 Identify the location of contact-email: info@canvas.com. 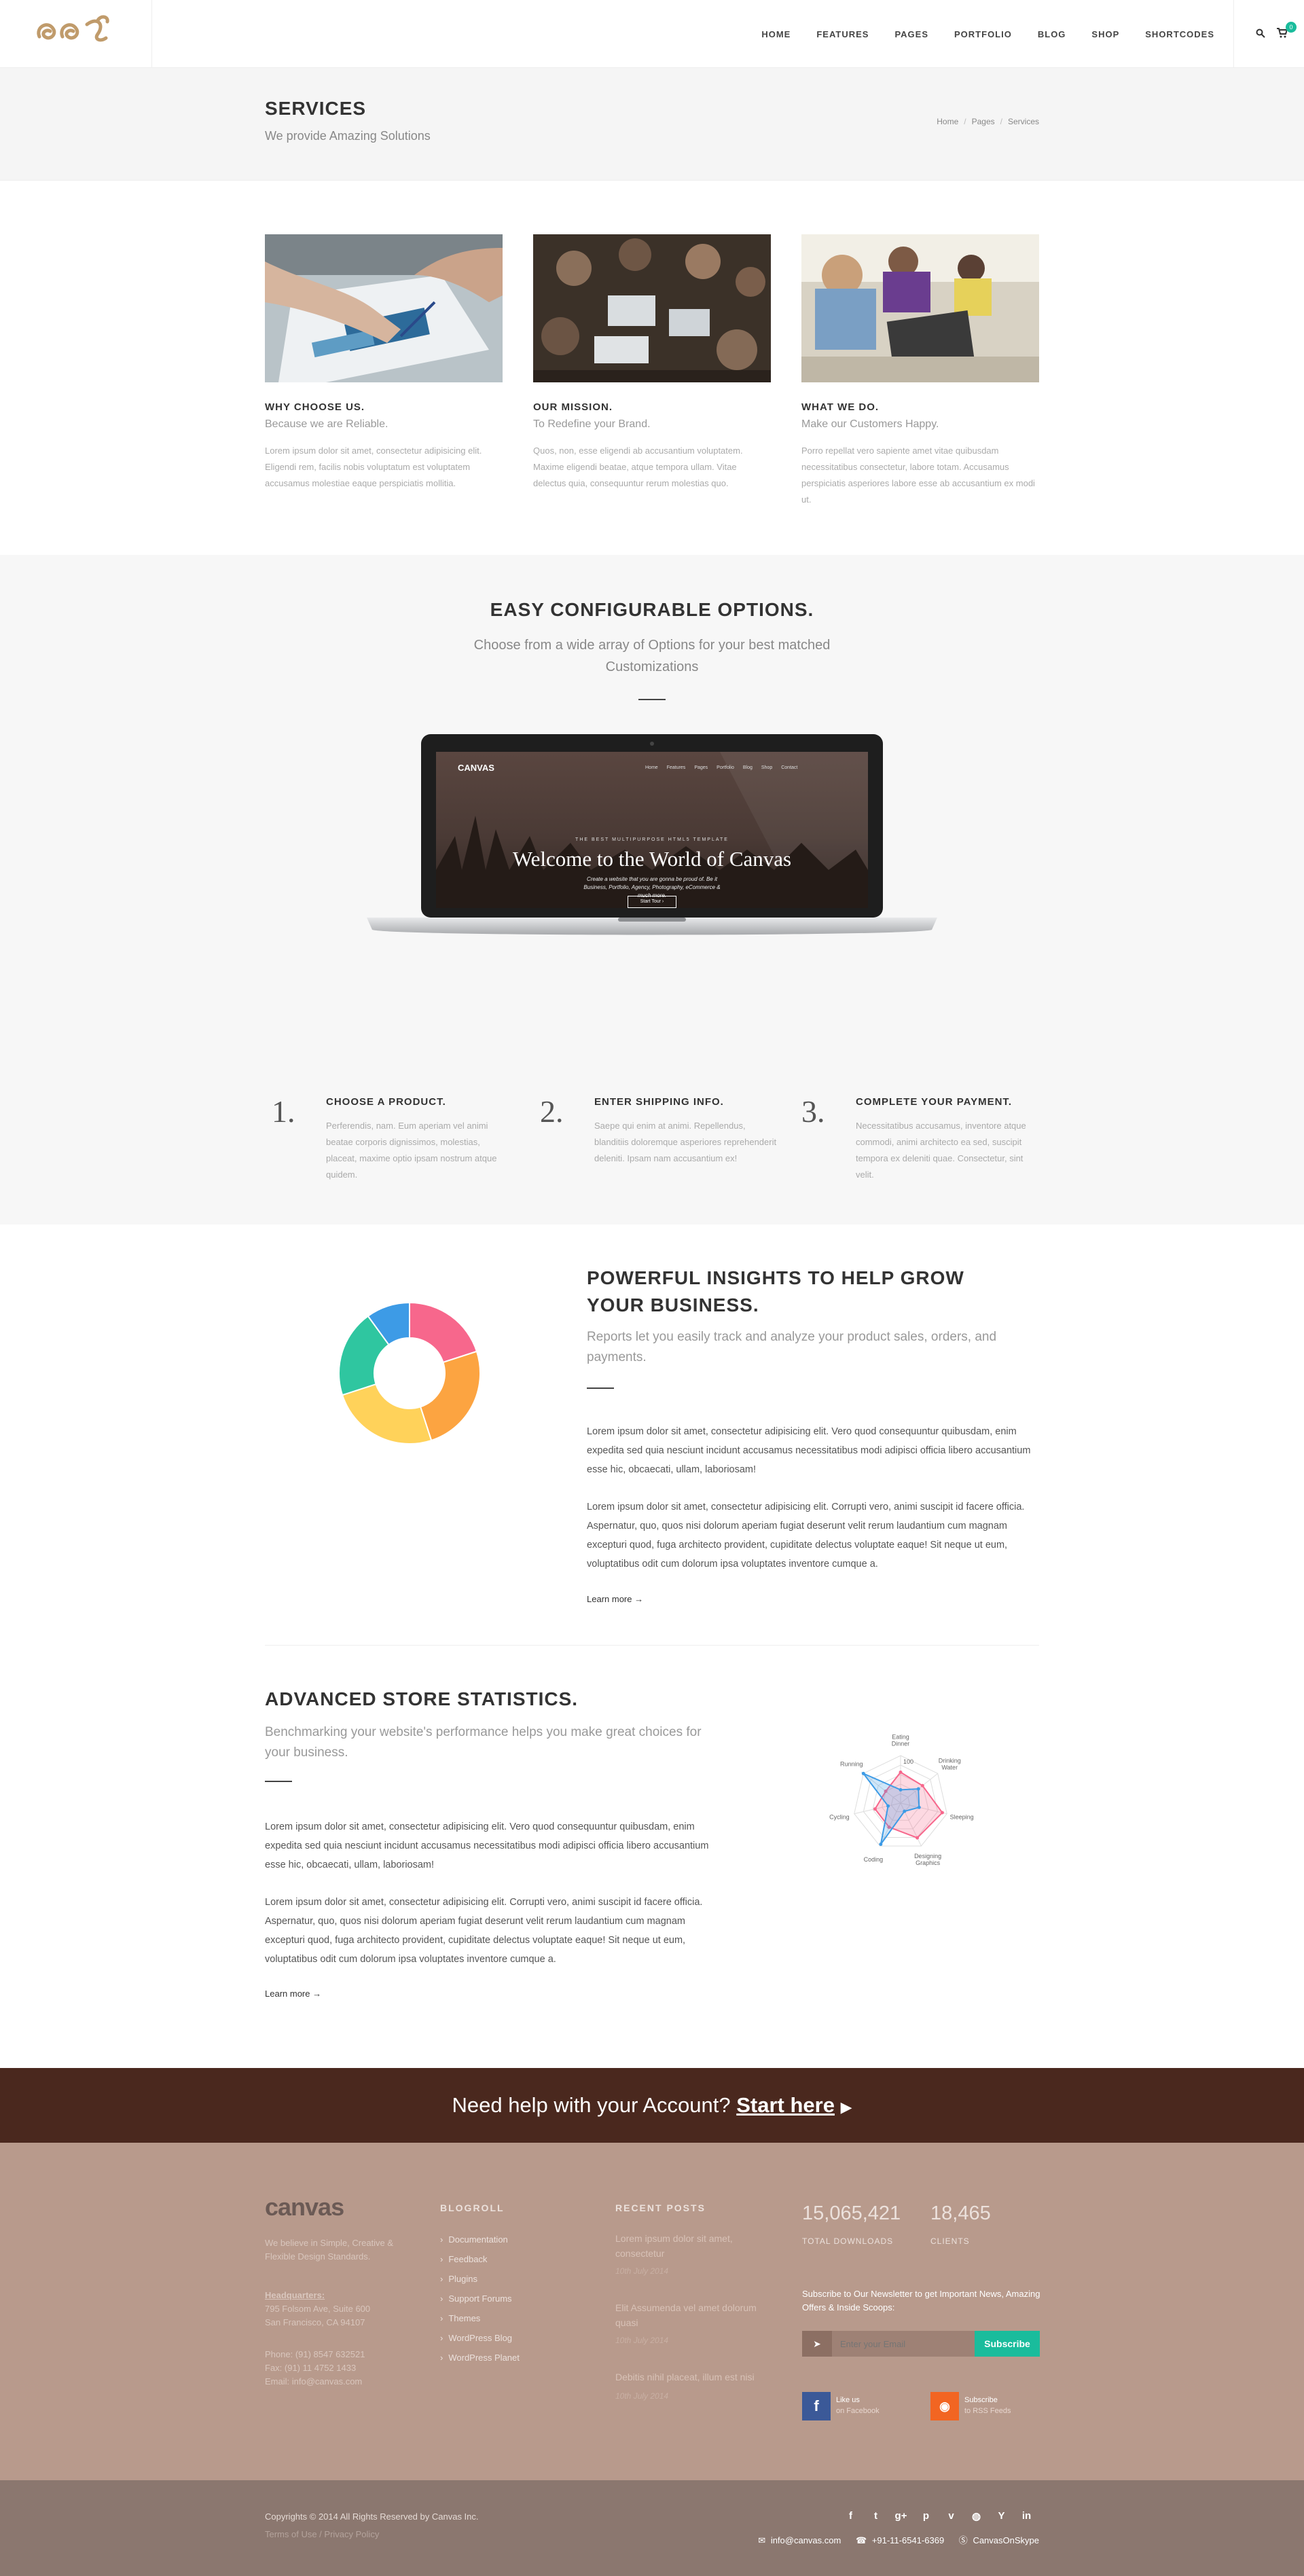
(806, 2540).